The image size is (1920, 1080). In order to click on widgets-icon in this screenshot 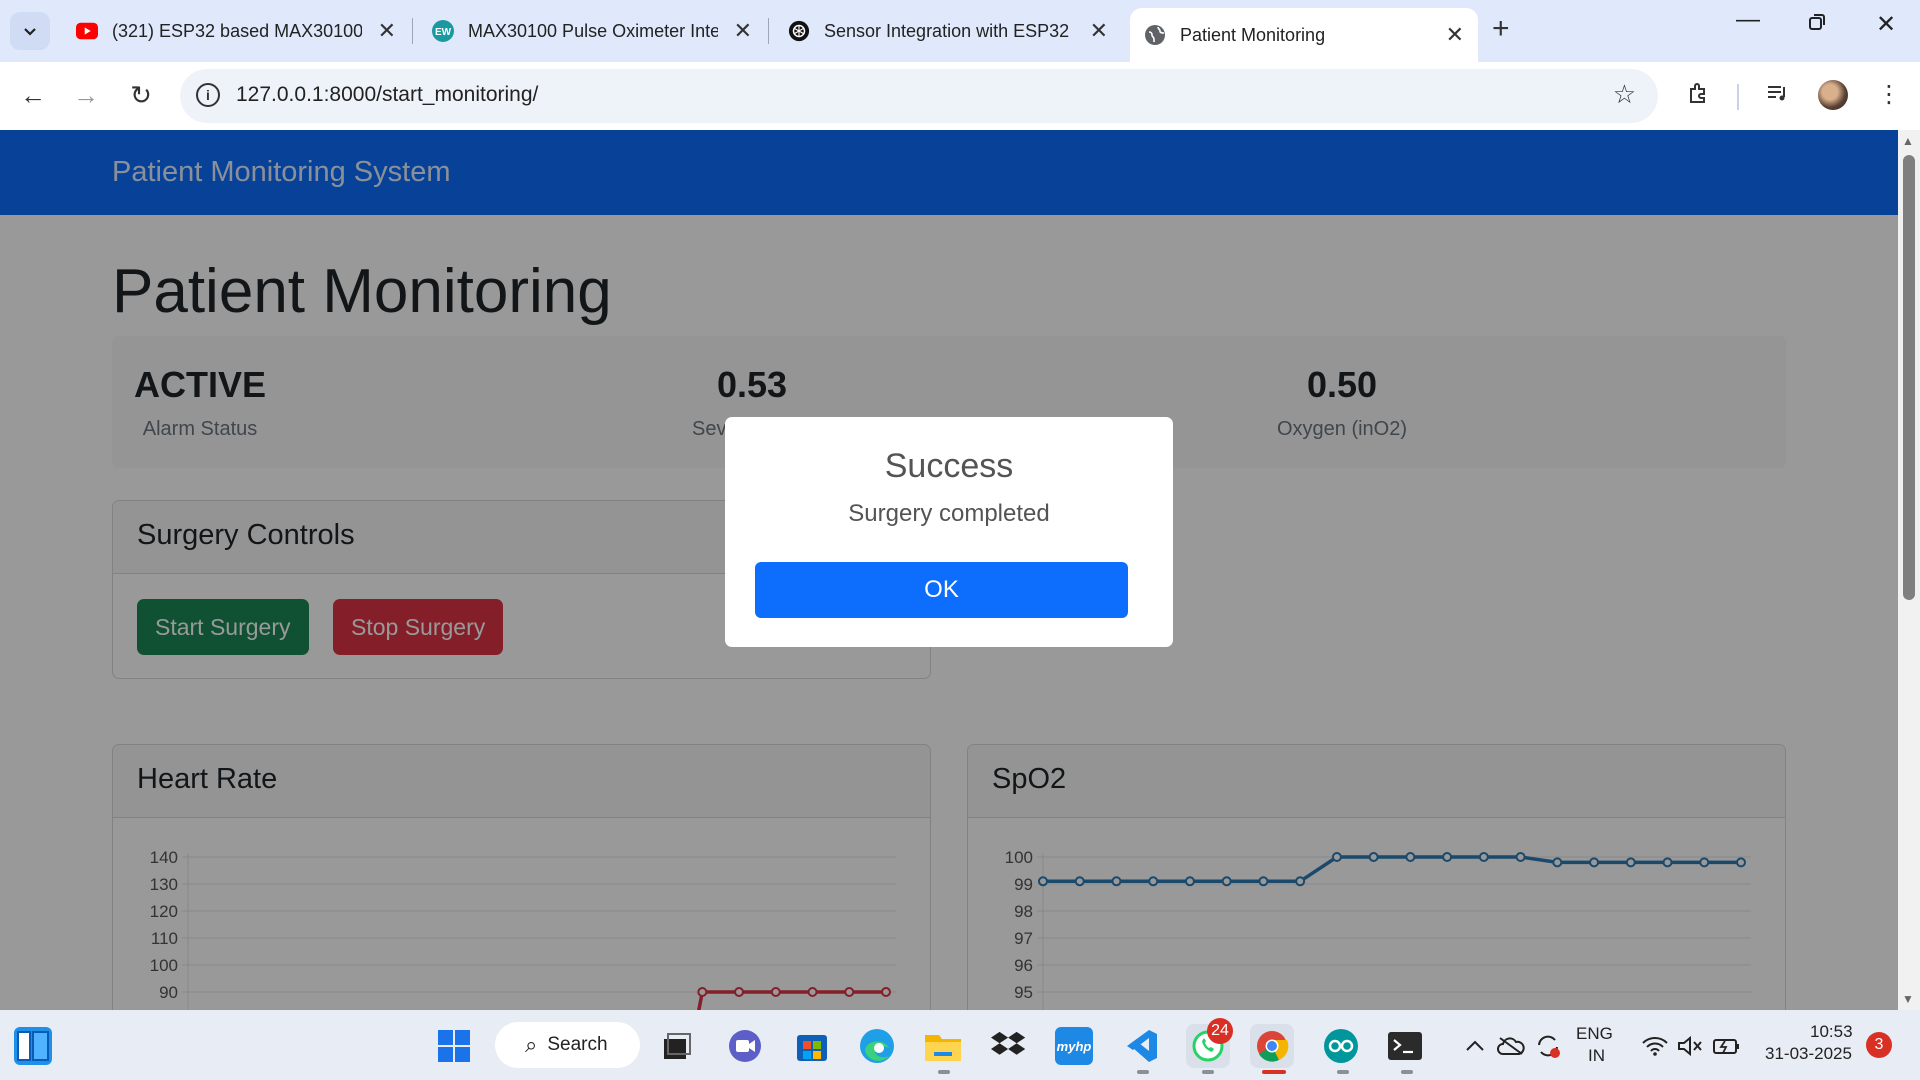, I will do `click(33, 1046)`.